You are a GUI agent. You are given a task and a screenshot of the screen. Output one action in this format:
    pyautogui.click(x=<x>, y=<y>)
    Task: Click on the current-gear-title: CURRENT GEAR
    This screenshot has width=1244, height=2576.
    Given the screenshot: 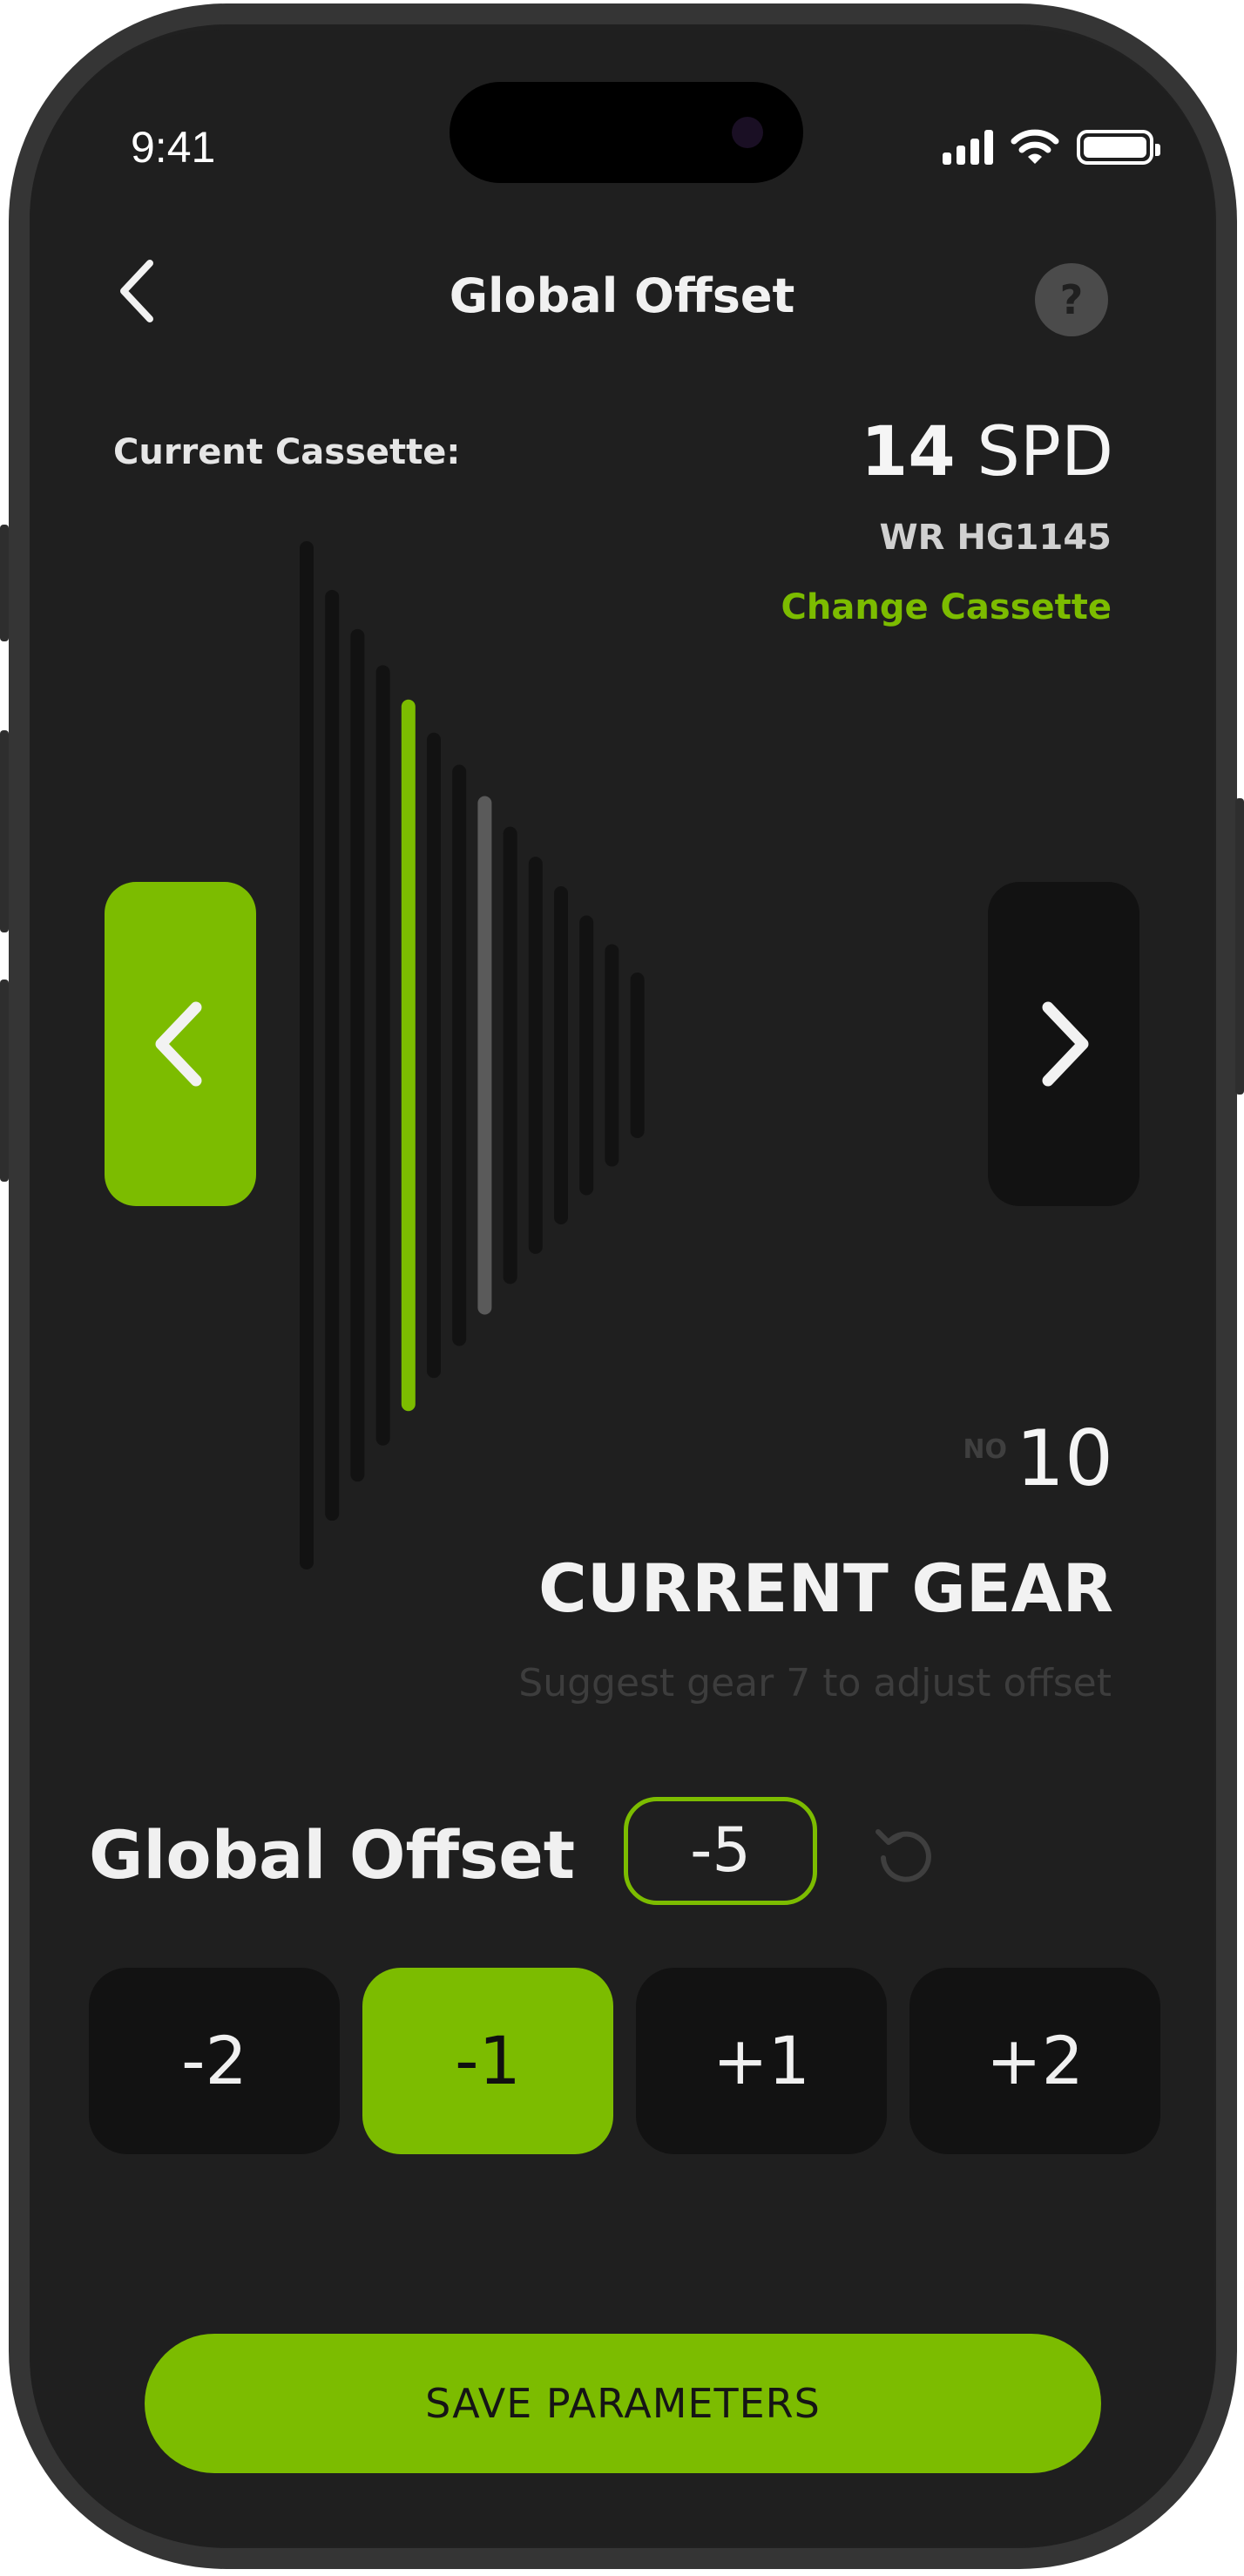 What is the action you would take?
    pyautogui.click(x=826, y=1588)
    